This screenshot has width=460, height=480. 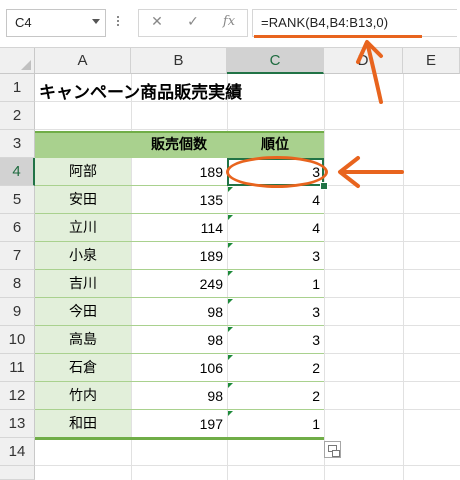 I want to click on enter-icon: ✓, so click(x=193, y=24).